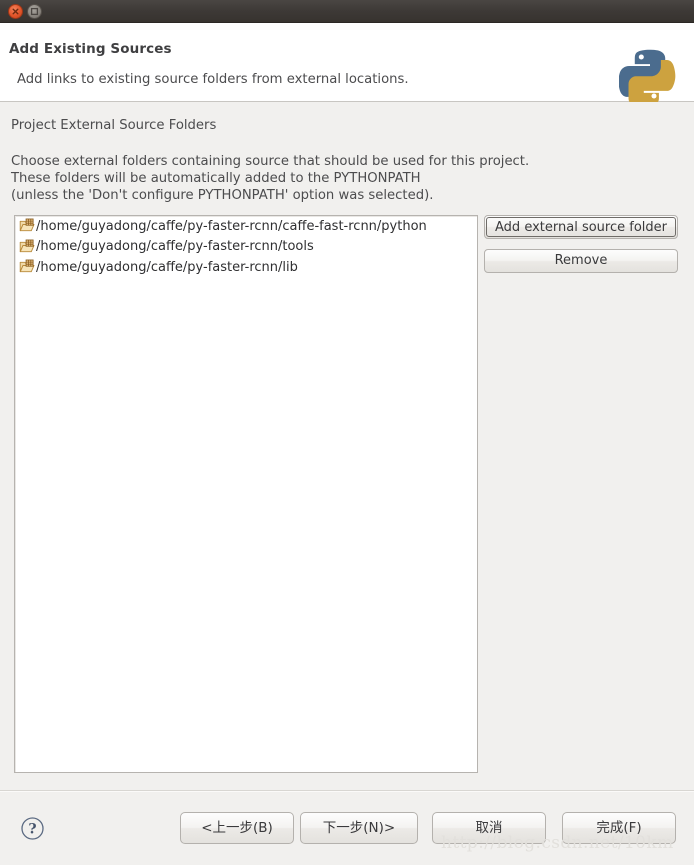 The image size is (694, 865). Describe the element at coordinates (90, 49) in the screenshot. I see `page-title: Add Existing Sources` at that location.